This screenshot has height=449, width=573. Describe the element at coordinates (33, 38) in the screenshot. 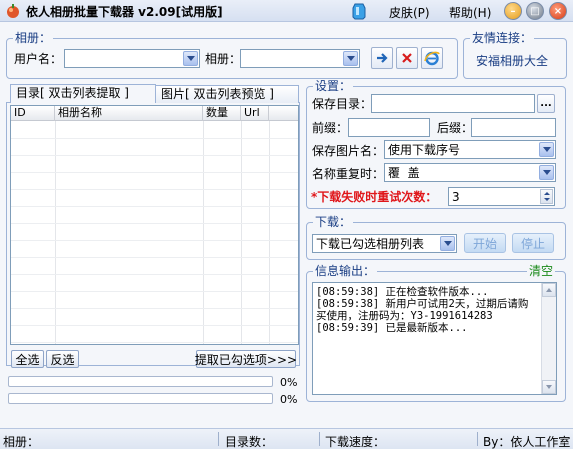

I see `album-group-legend: 相册：` at that location.